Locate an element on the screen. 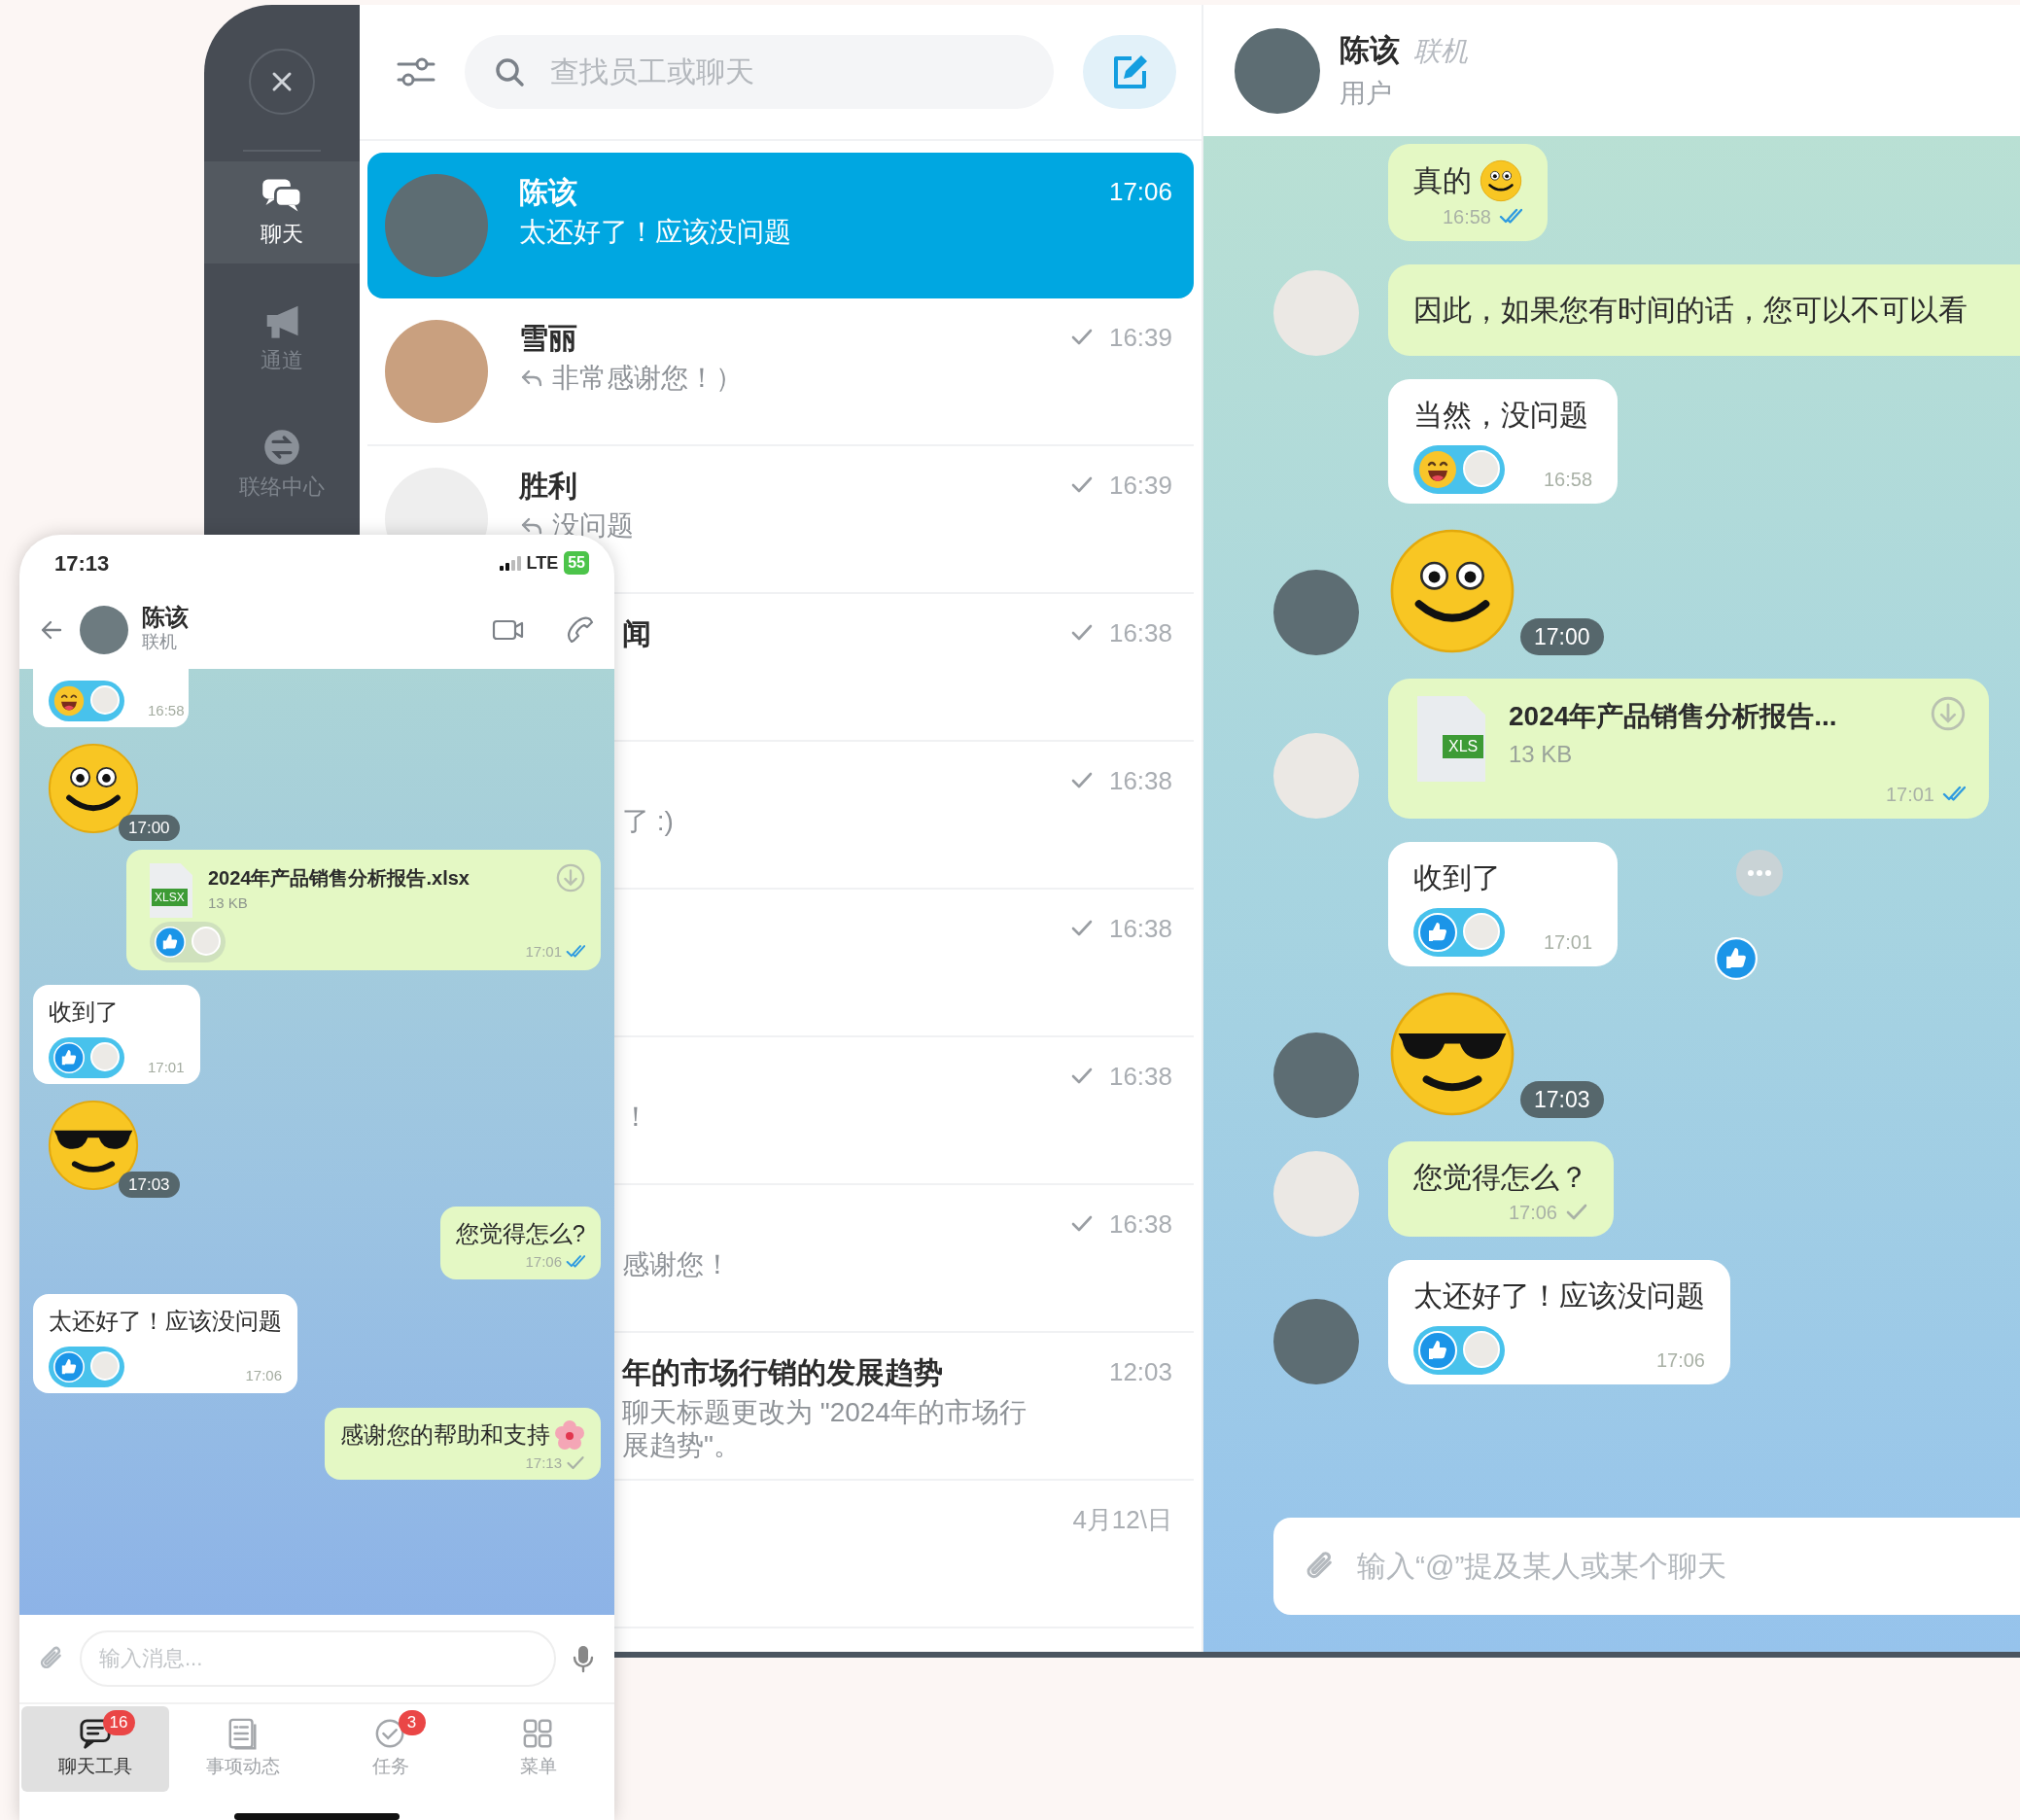  message-preview: 感谢您！ is located at coordinates (676, 1265).